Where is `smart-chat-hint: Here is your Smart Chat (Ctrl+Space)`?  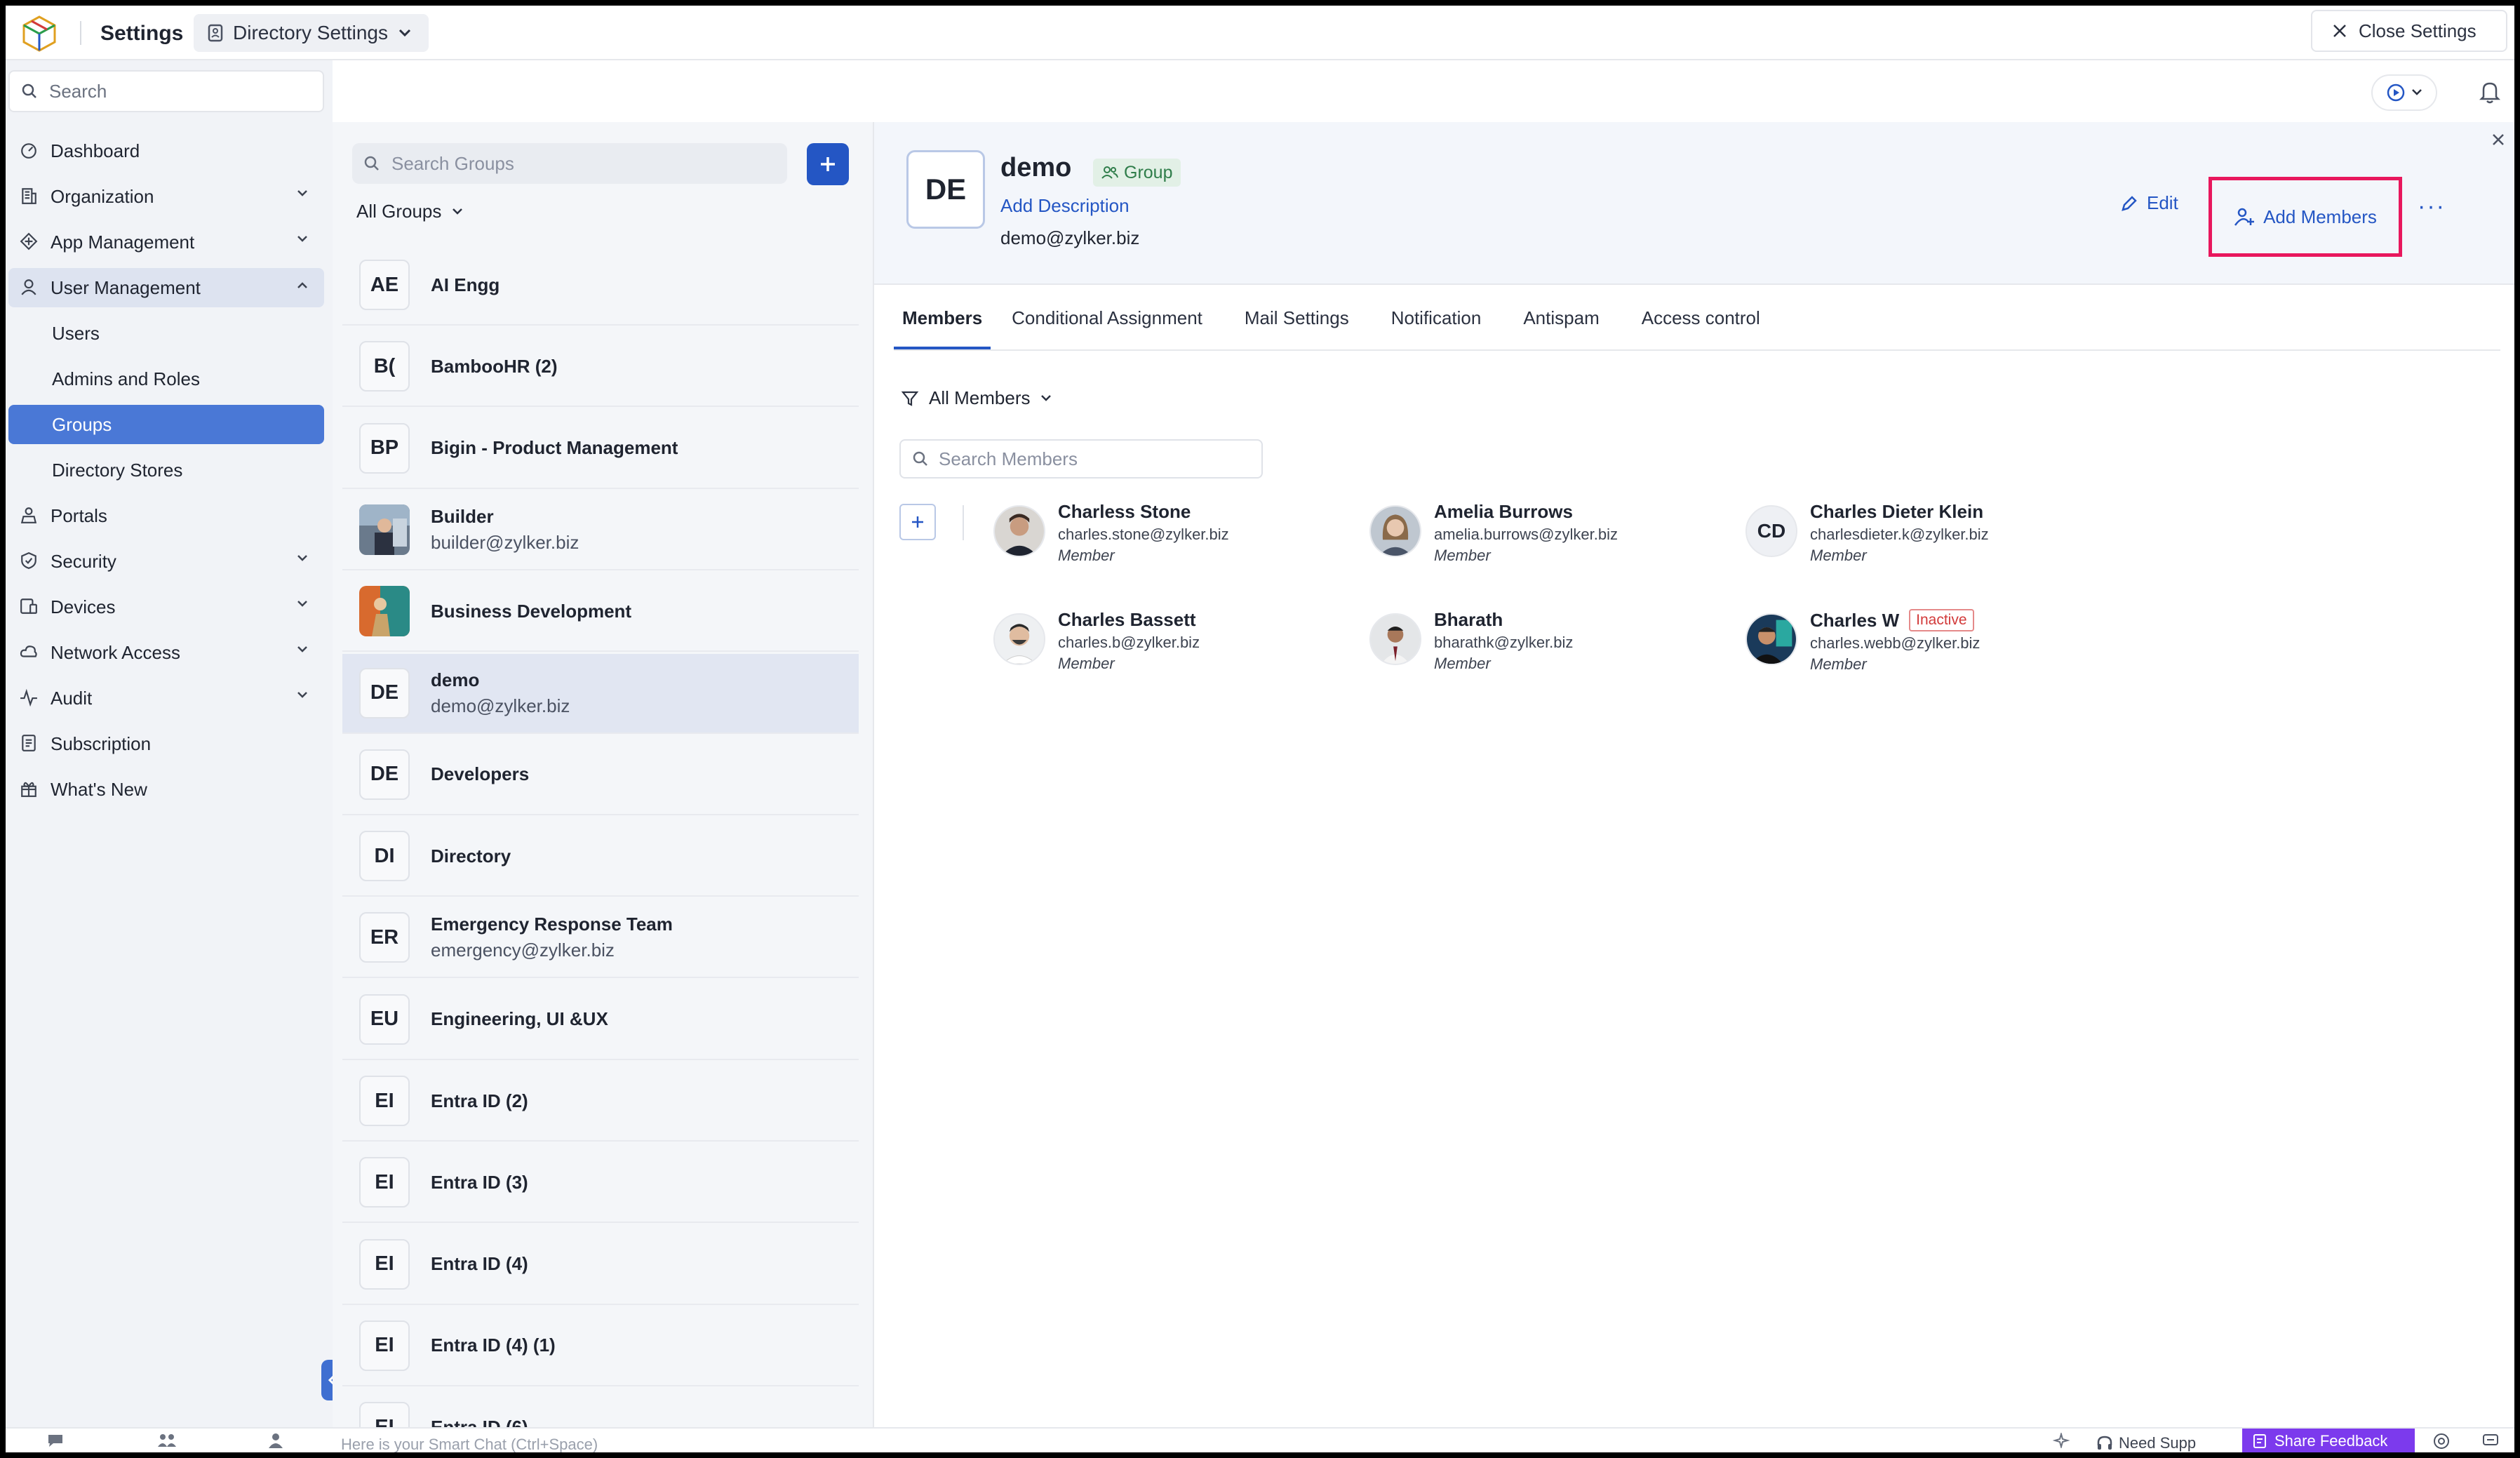 smart-chat-hint: Here is your Smart Chat (Ctrl+Space) is located at coordinates (469, 1444).